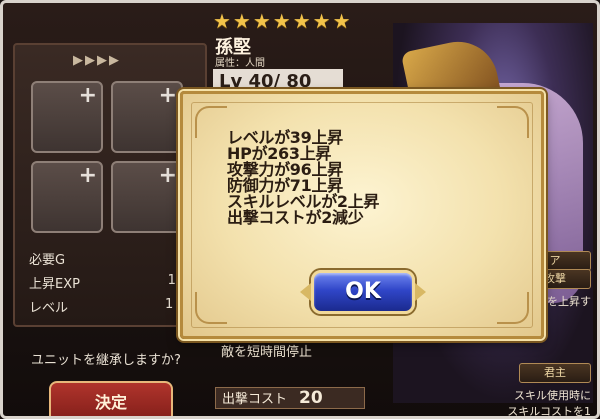  What do you see at coordinates (67, 117) in the screenshot?
I see `material-slot-1: +` at bounding box center [67, 117].